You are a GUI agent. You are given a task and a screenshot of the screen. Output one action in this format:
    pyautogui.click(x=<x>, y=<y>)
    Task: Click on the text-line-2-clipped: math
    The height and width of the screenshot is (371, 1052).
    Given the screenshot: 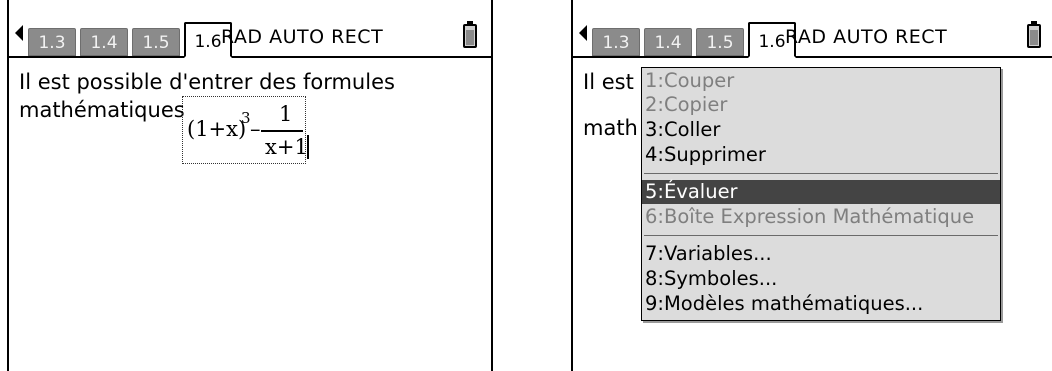 What is the action you would take?
    pyautogui.click(x=610, y=128)
    